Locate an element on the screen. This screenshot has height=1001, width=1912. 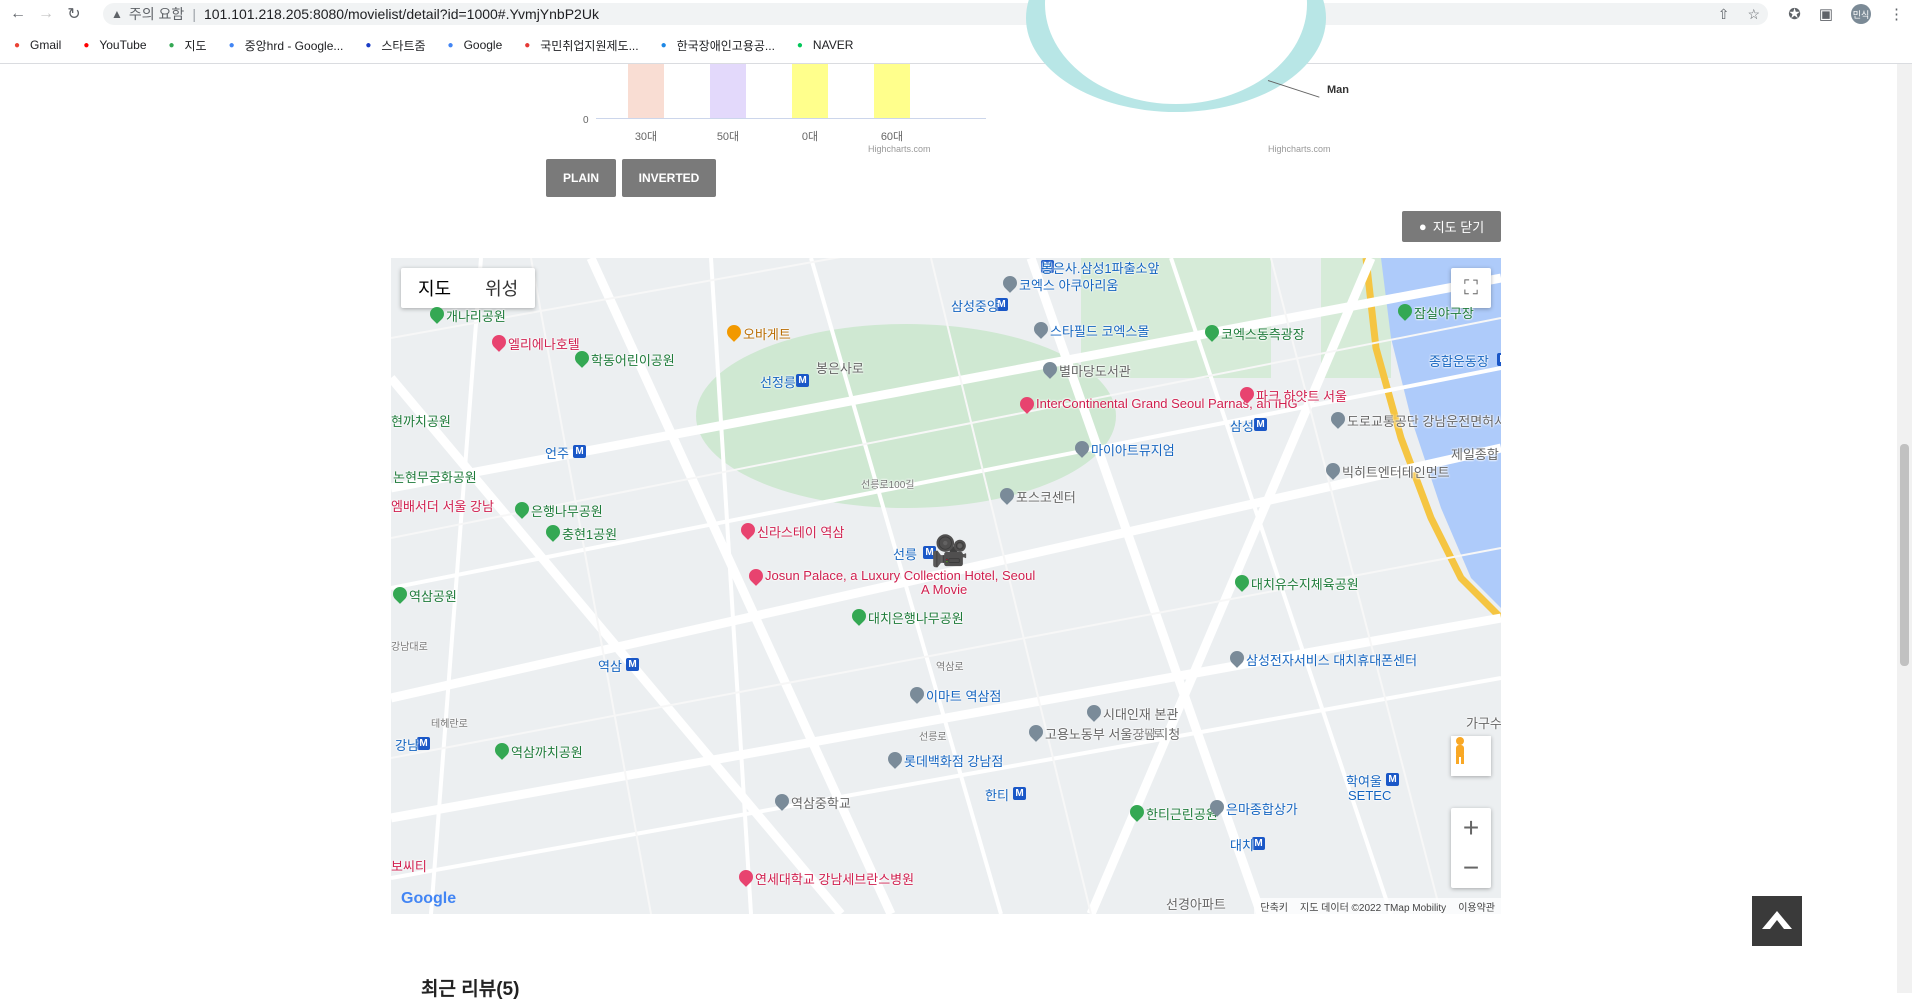
security-warning: 주의 요함 is located at coordinates (156, 14).